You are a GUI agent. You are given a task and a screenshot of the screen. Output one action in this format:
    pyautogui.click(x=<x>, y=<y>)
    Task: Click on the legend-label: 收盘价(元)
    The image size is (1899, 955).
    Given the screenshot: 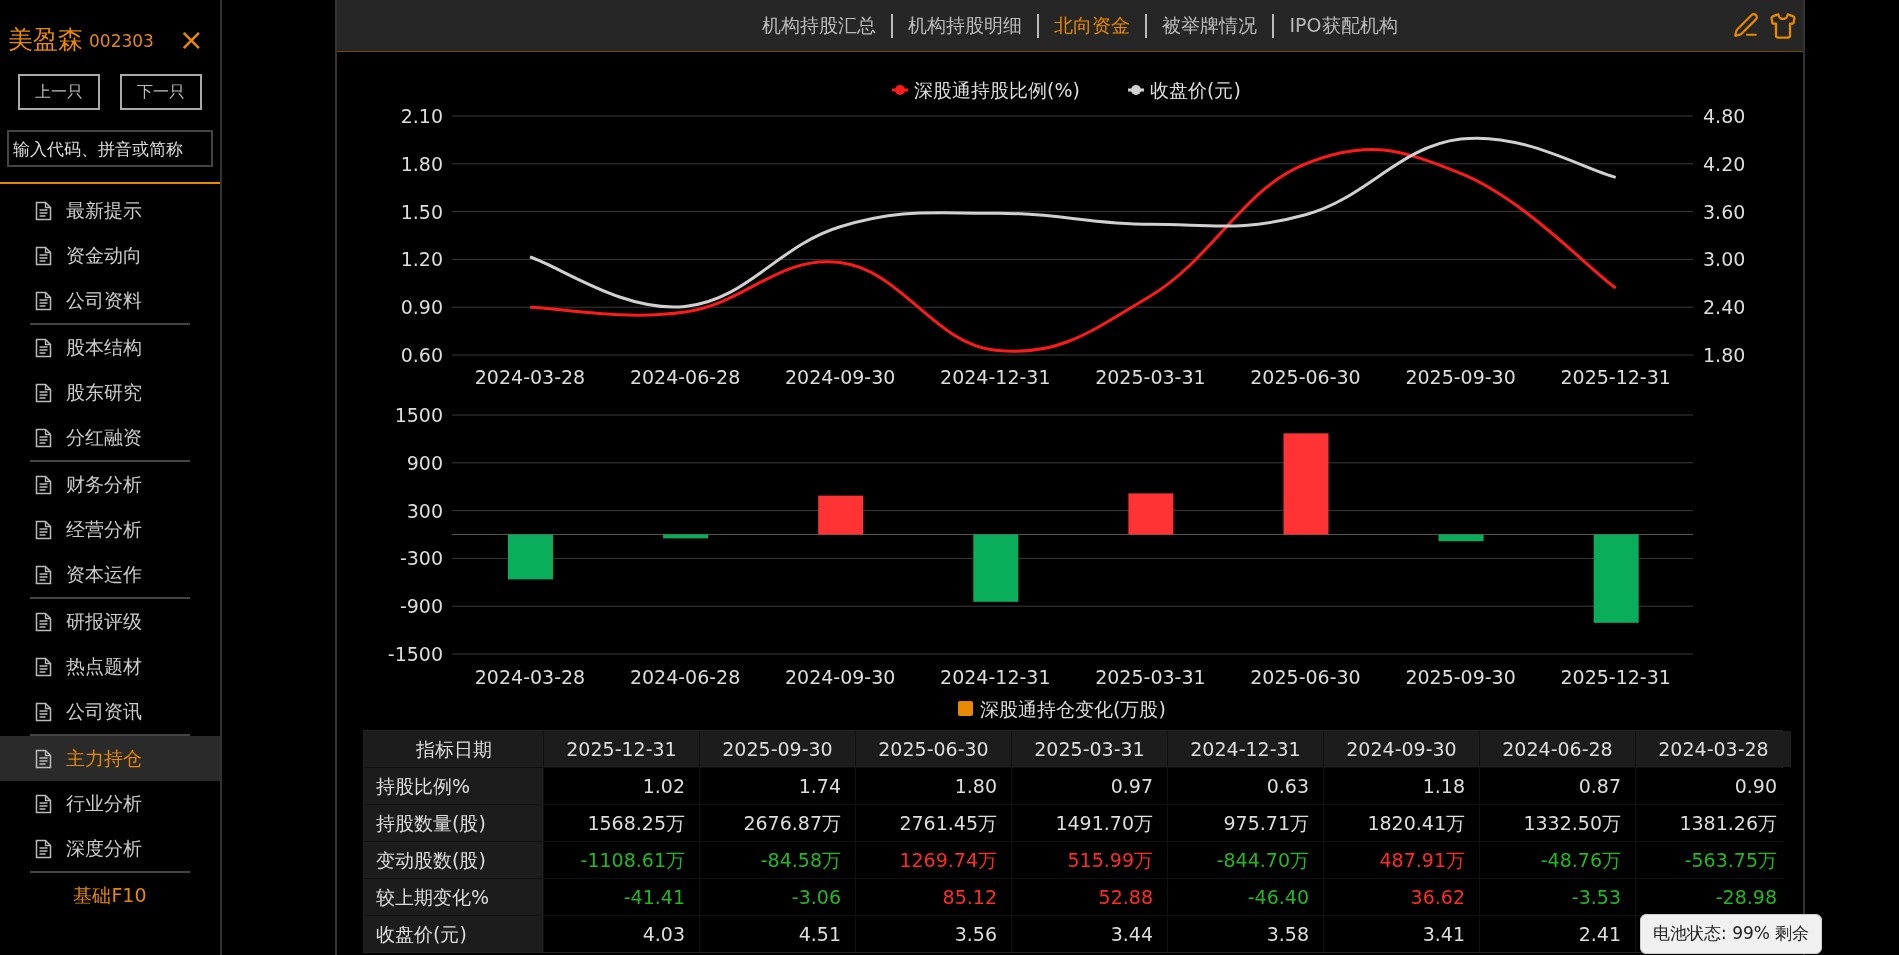 What is the action you would take?
    pyautogui.click(x=1195, y=90)
    